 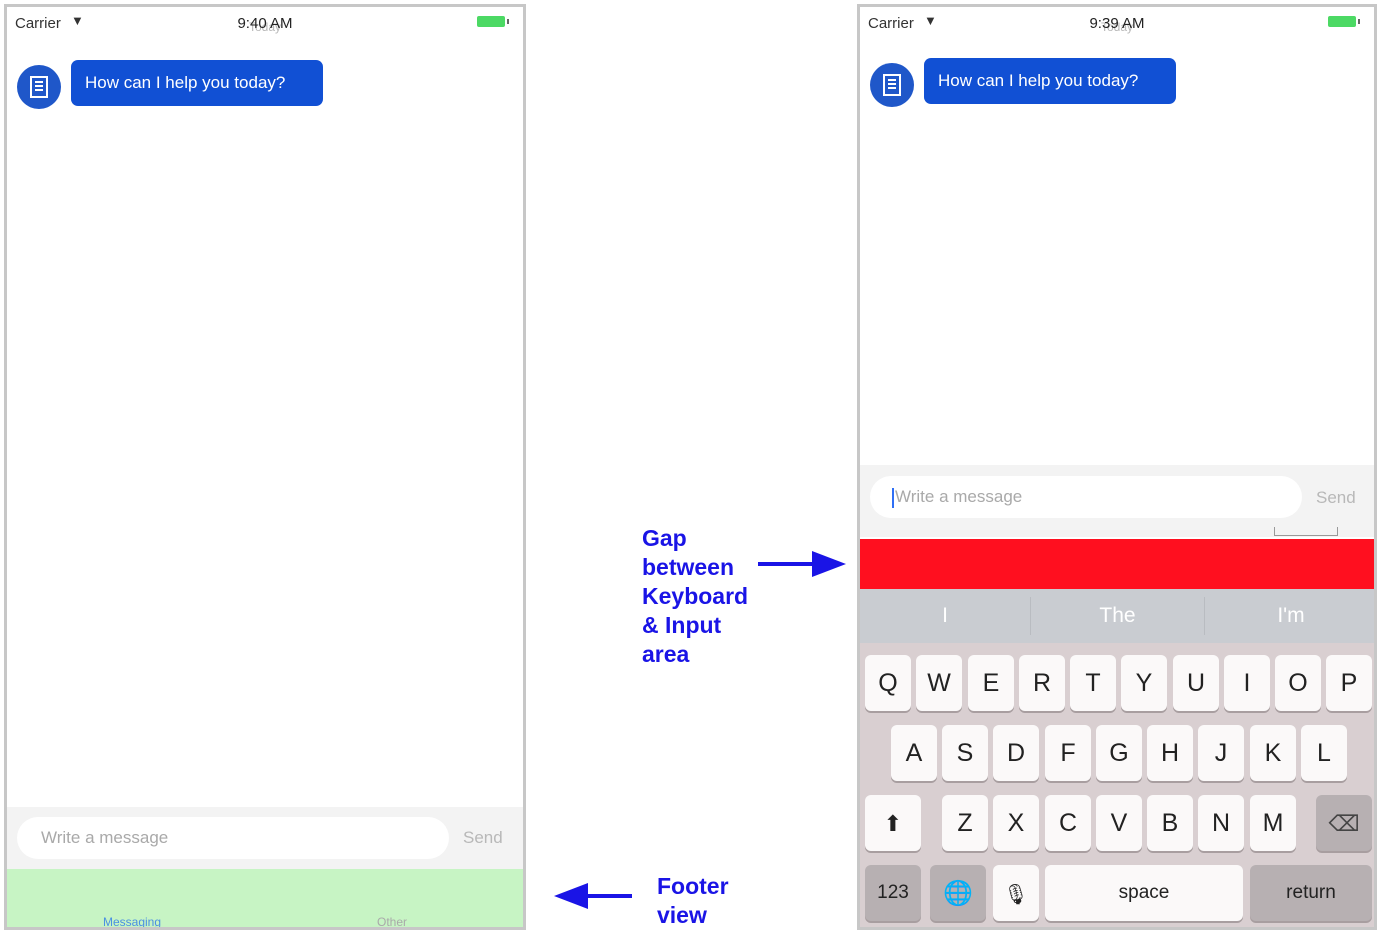 What do you see at coordinates (914, 753) in the screenshot?
I see `key-a: A` at bounding box center [914, 753].